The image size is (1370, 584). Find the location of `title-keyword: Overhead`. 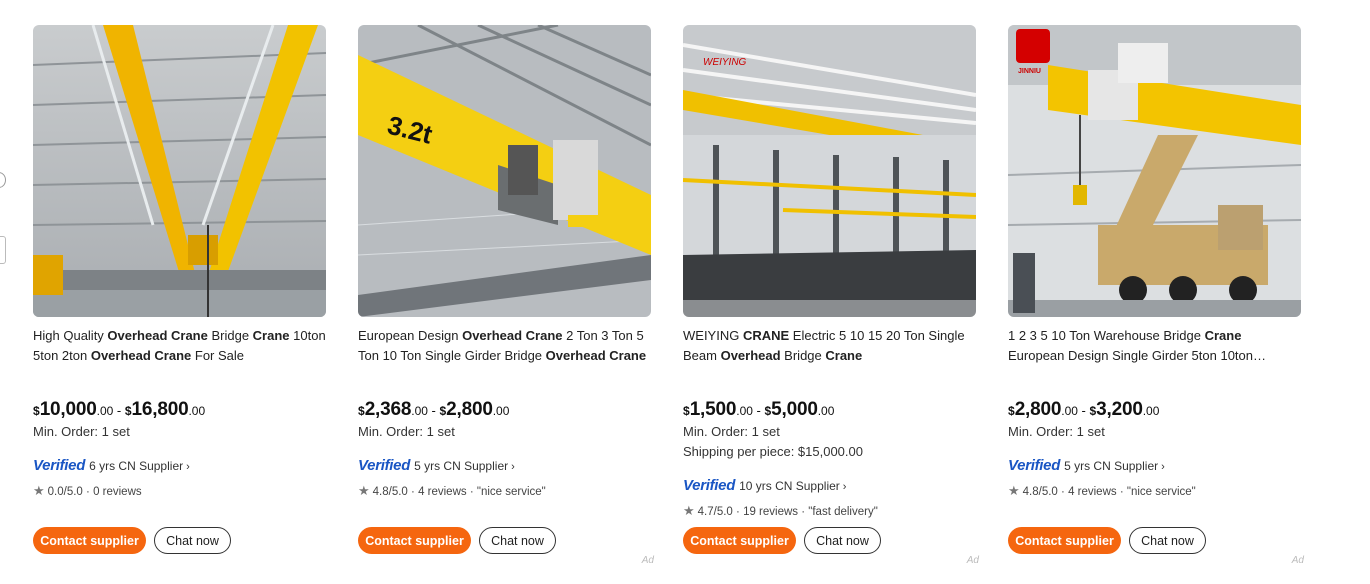

title-keyword: Overhead is located at coordinates (750, 355).